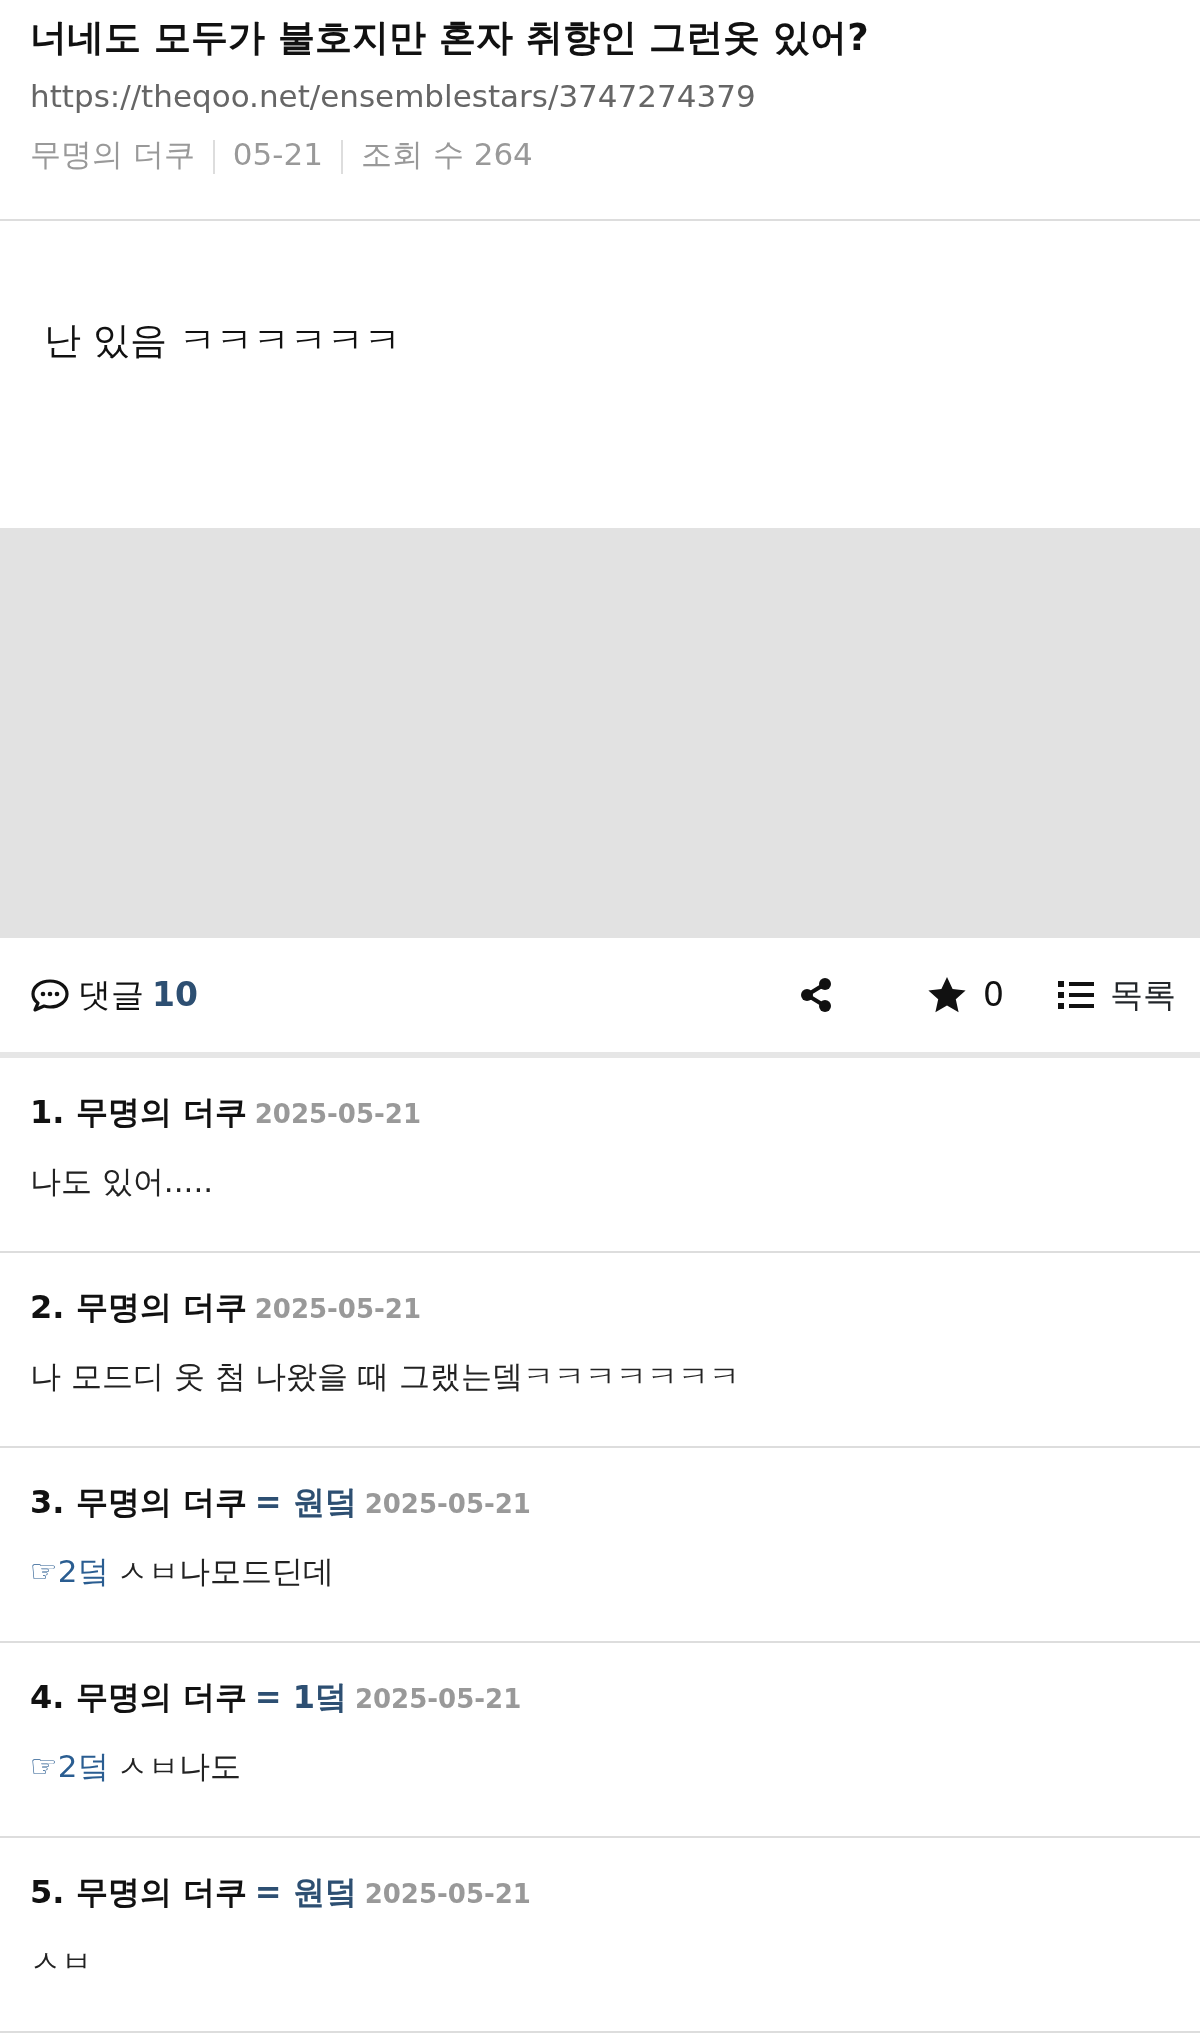 The image size is (1200, 2036). I want to click on post-date: 05-21, so click(277, 154).